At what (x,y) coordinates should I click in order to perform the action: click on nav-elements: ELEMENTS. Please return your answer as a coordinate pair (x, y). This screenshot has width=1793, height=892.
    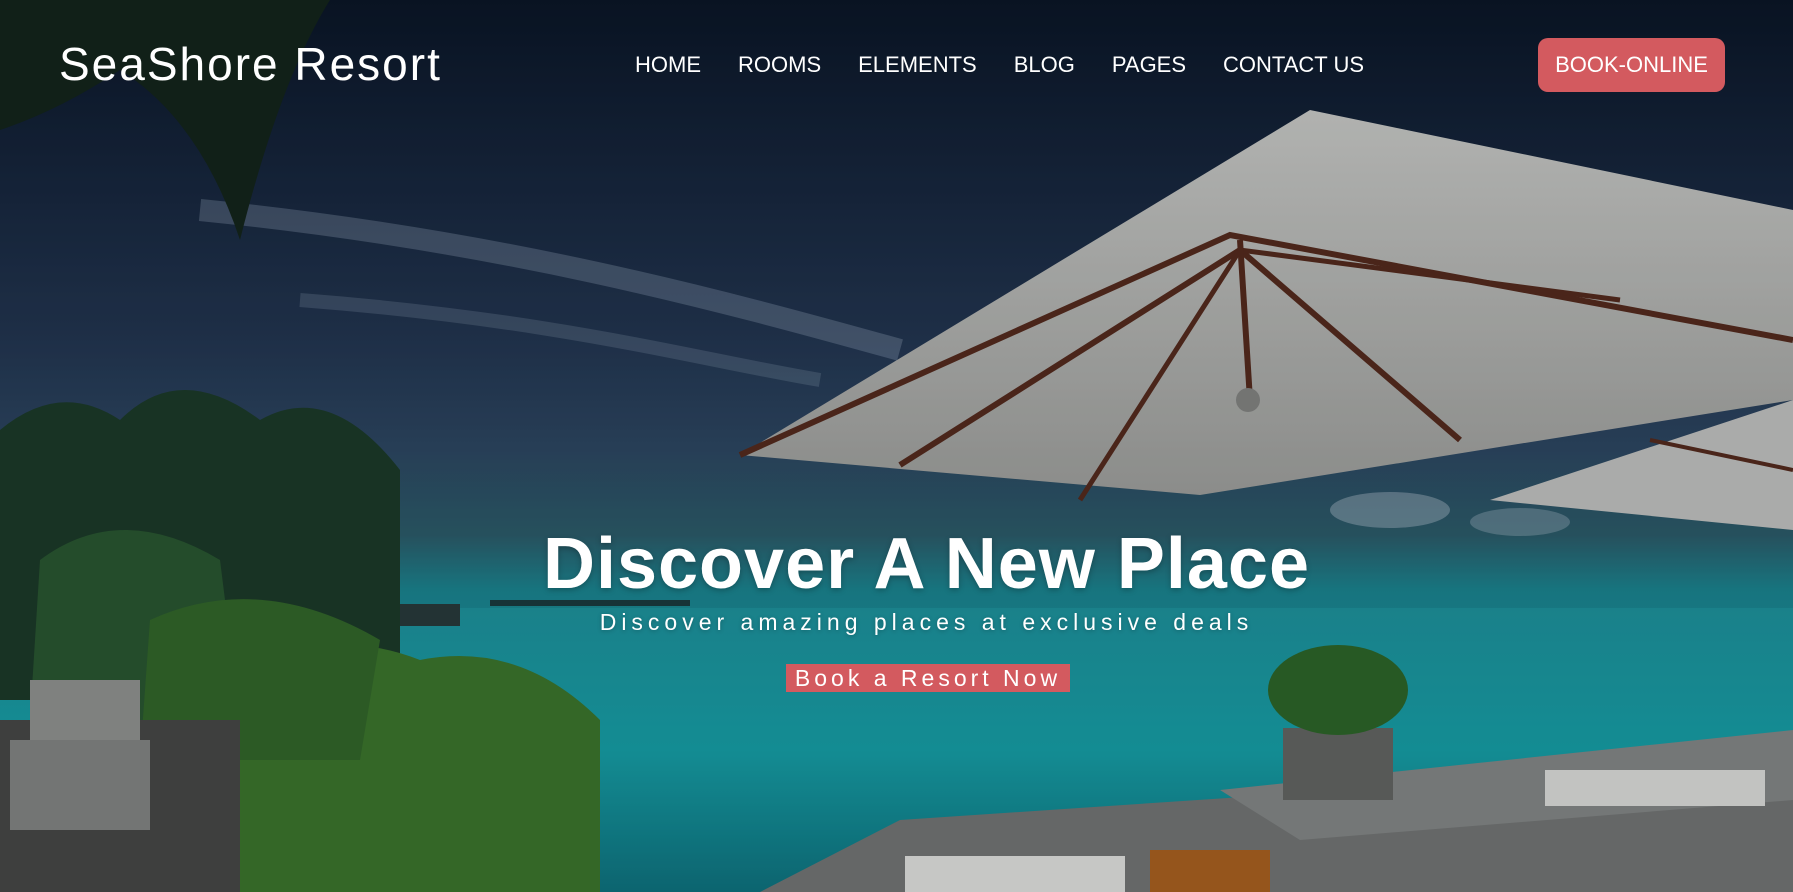
    Looking at the image, I should click on (917, 65).